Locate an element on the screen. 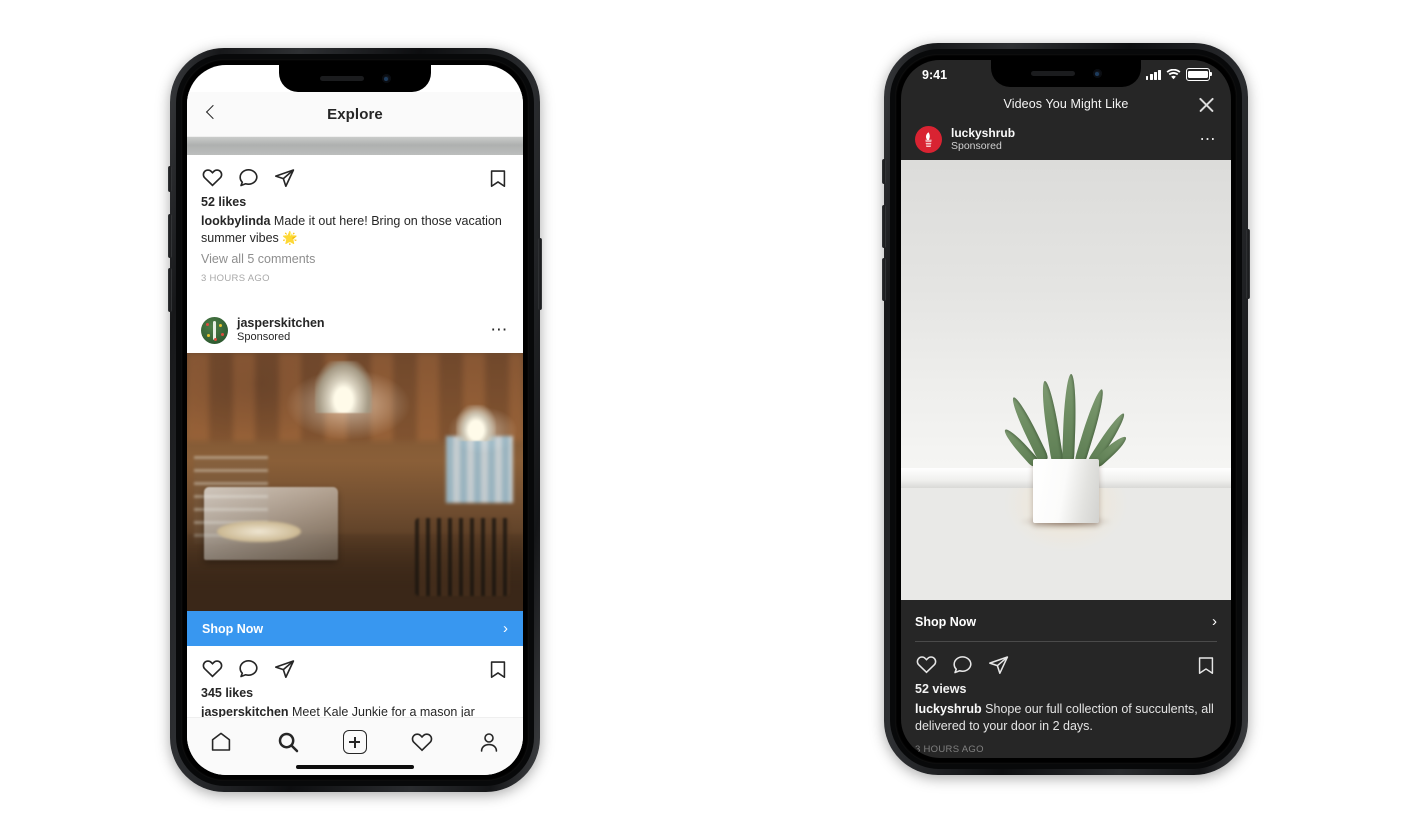  home-icon is located at coordinates (221, 742).